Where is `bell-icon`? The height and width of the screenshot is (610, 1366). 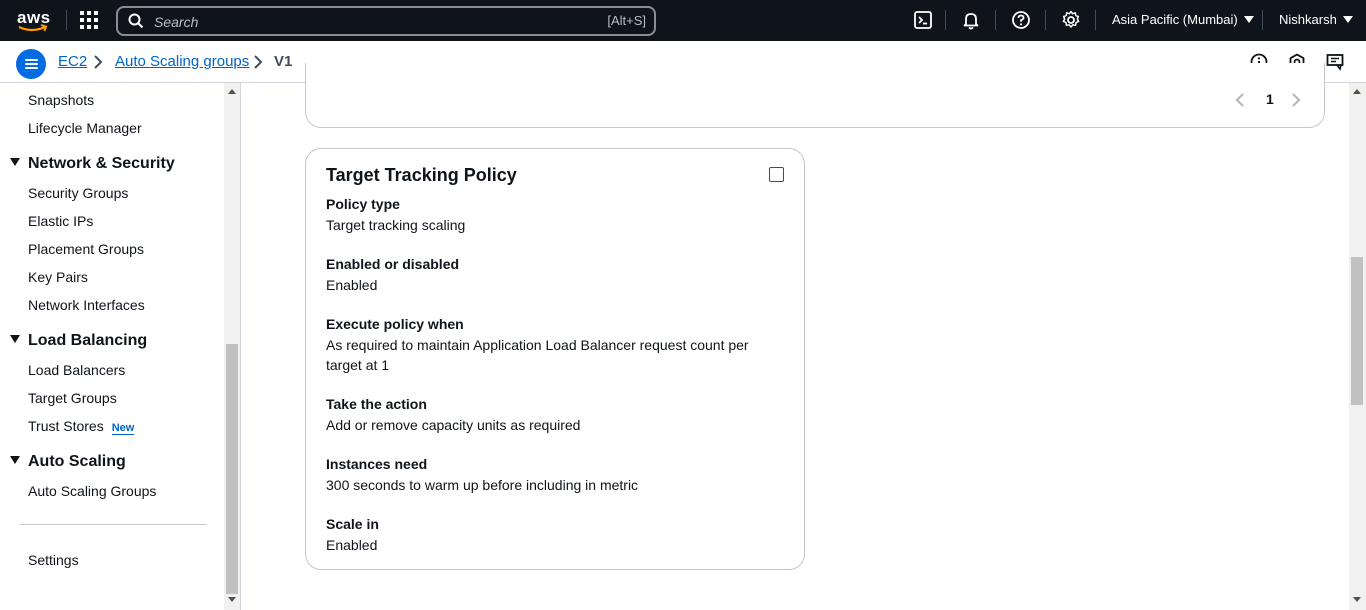 bell-icon is located at coordinates (971, 20).